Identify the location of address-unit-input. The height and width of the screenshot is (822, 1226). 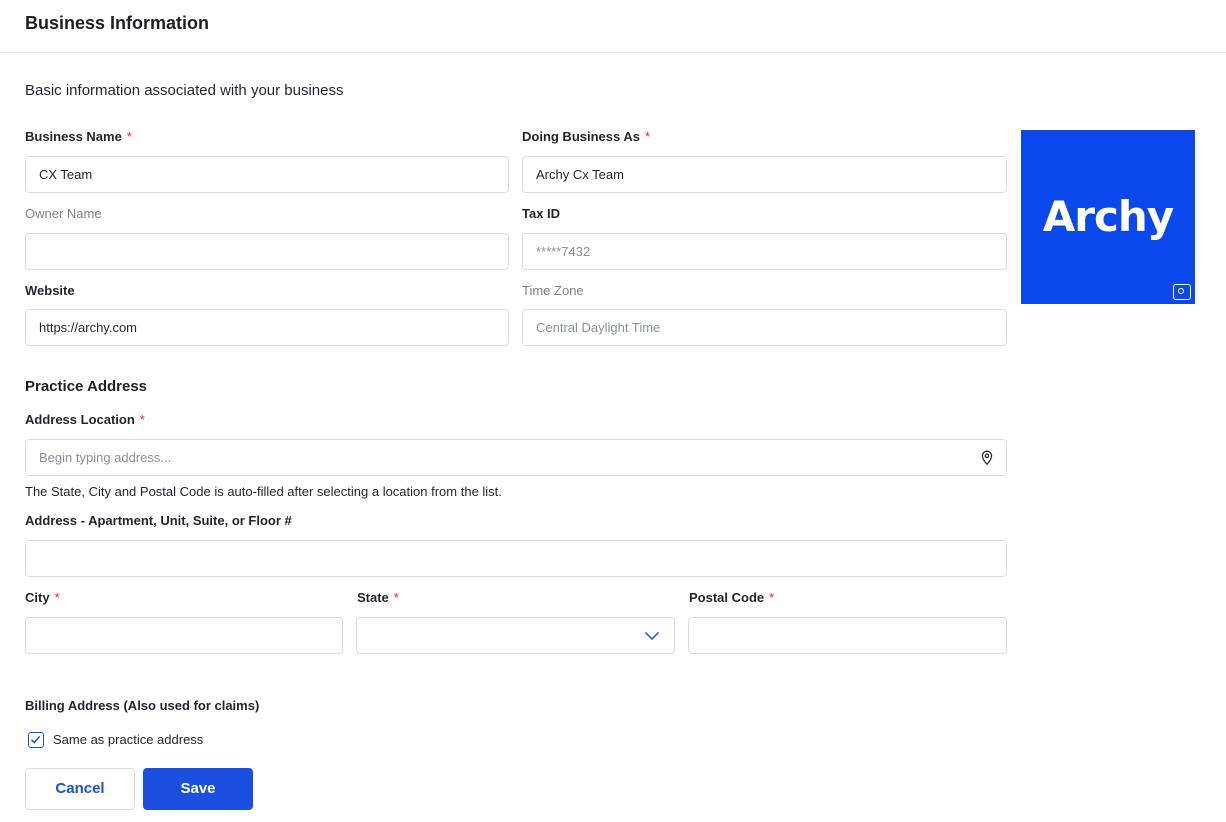
(516, 558).